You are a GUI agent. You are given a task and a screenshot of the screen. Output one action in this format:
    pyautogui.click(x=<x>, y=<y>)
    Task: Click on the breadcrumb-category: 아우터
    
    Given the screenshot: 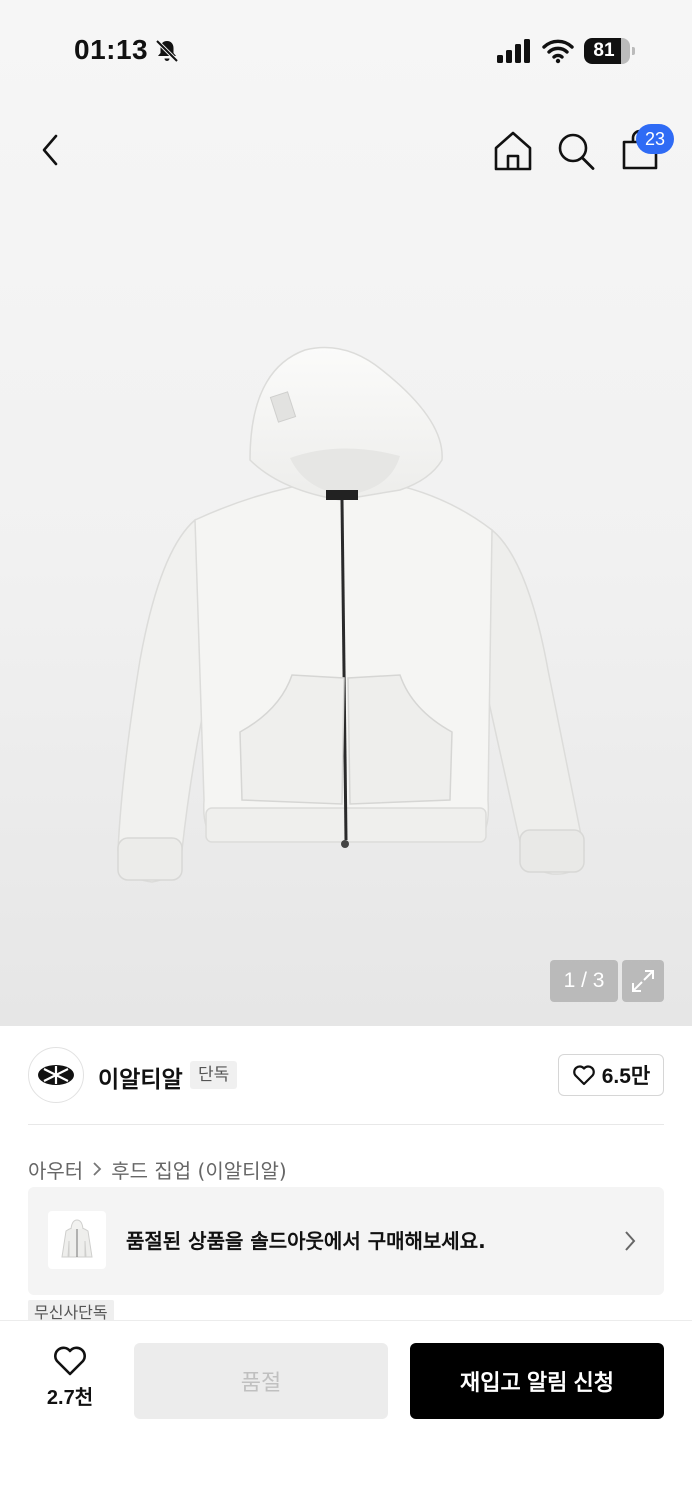 What is the action you would take?
    pyautogui.click(x=55, y=1169)
    